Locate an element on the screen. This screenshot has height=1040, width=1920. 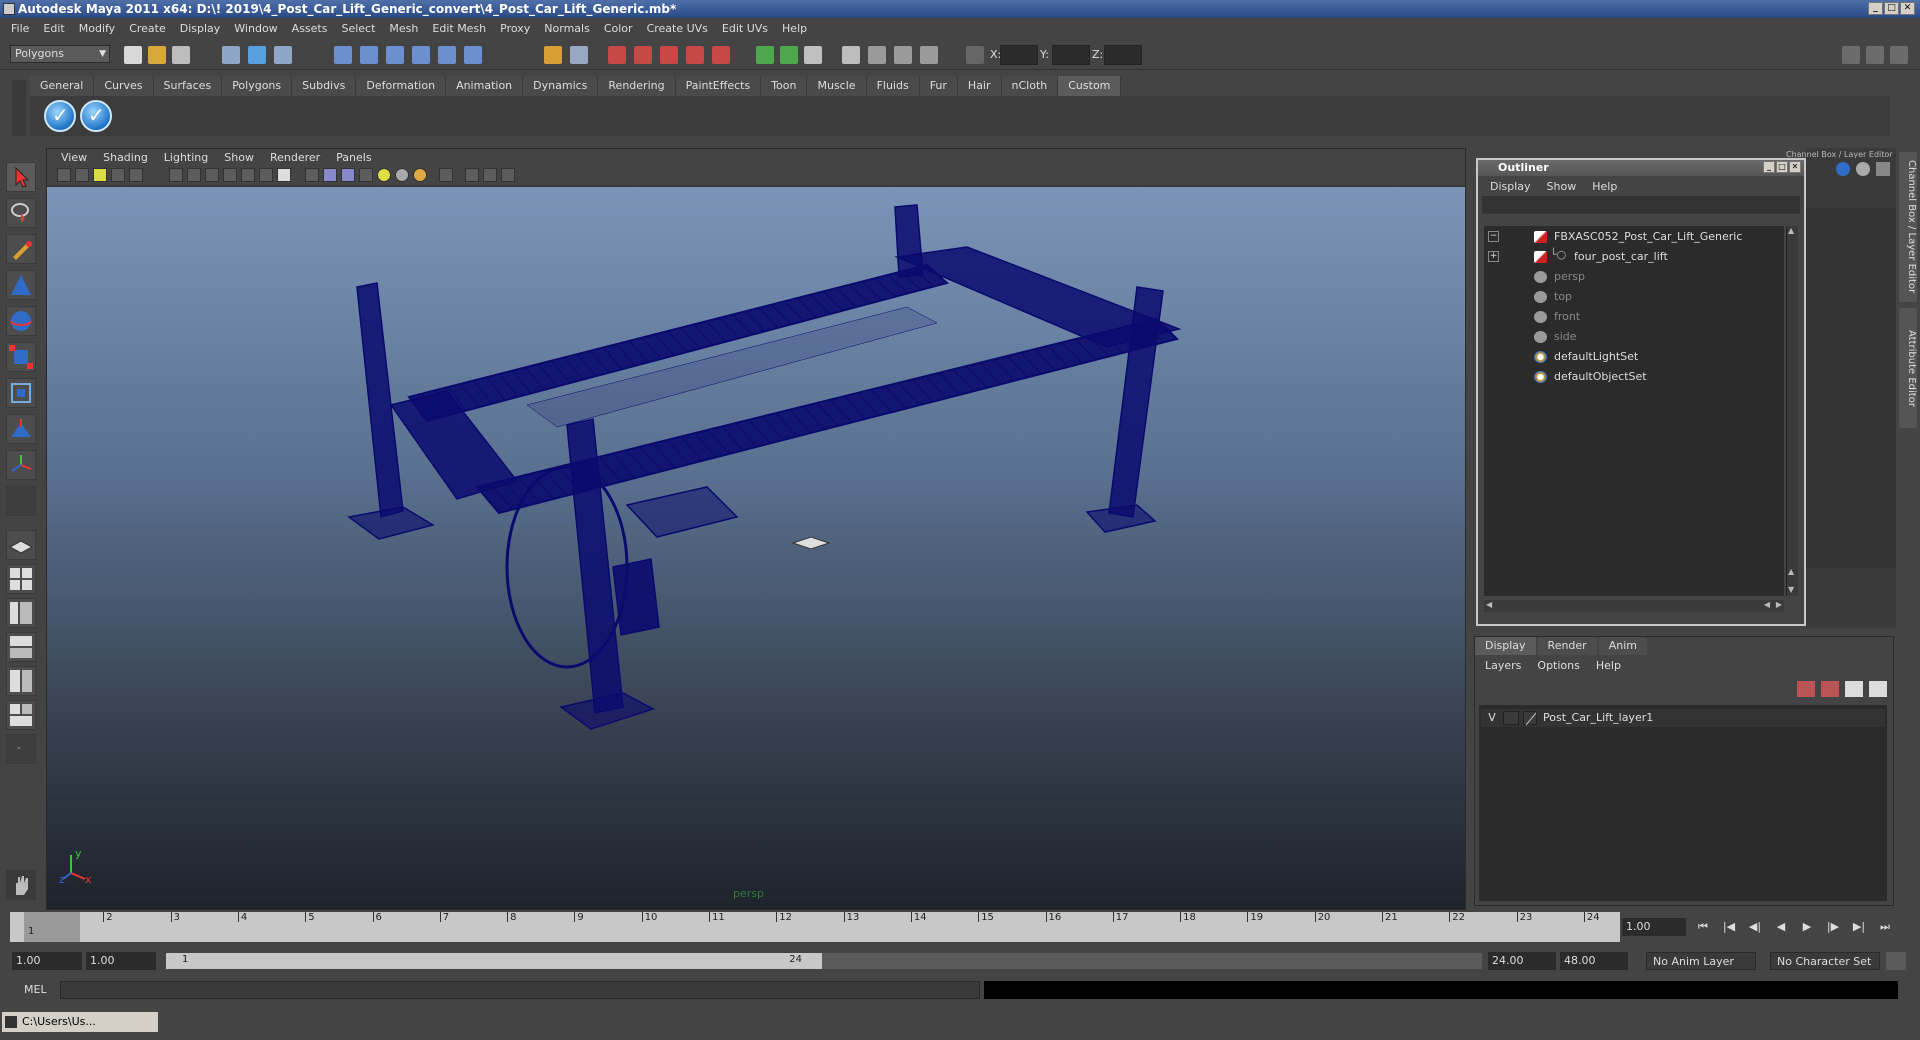
scale-tool-icon is located at coordinates (21, 357).